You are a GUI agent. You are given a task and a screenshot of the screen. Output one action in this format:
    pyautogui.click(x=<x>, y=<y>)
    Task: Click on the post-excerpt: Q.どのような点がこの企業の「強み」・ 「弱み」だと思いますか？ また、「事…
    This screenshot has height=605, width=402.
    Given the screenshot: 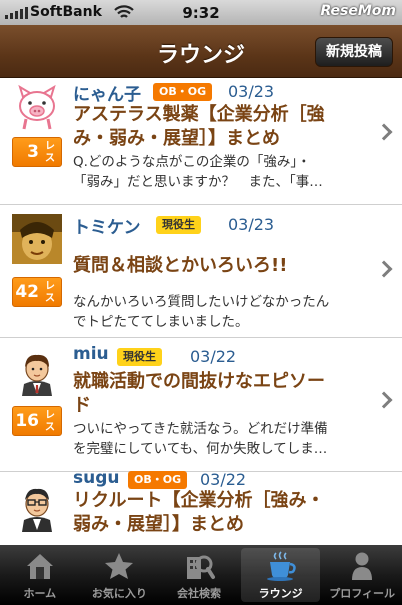 What is the action you would take?
    pyautogui.click(x=198, y=172)
    